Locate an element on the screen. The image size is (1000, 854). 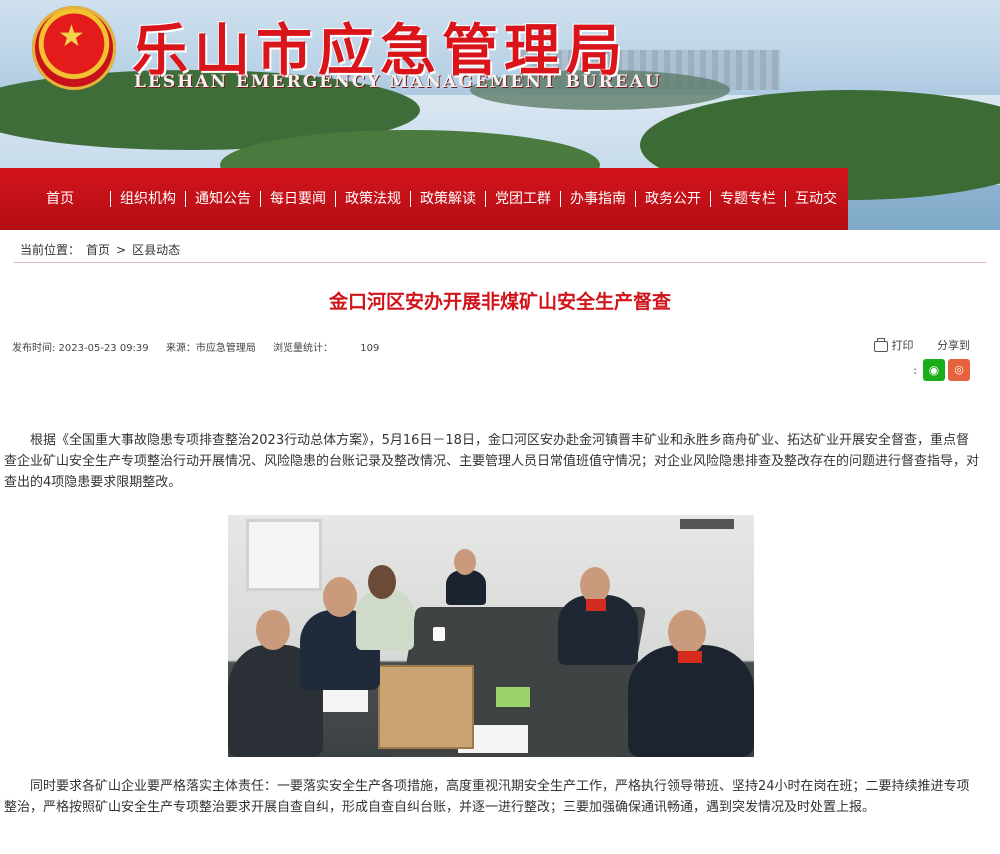
breadcrumb-home-link: 首页 is located at coordinates (98, 250).